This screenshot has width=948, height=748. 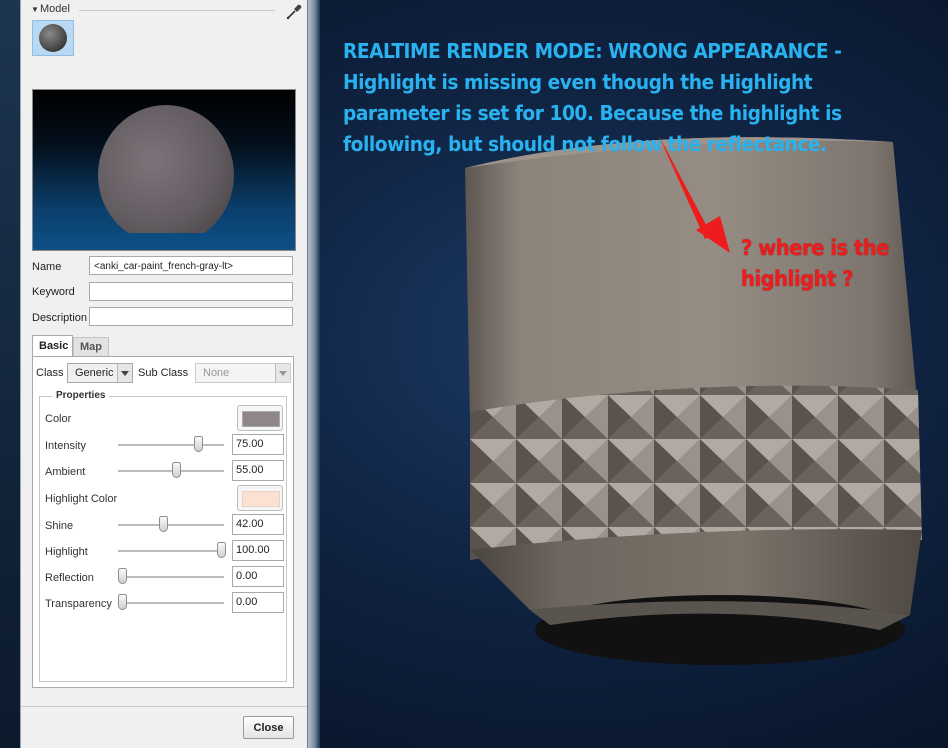 What do you see at coordinates (243, 373) in the screenshot?
I see `subclass-select: None` at bounding box center [243, 373].